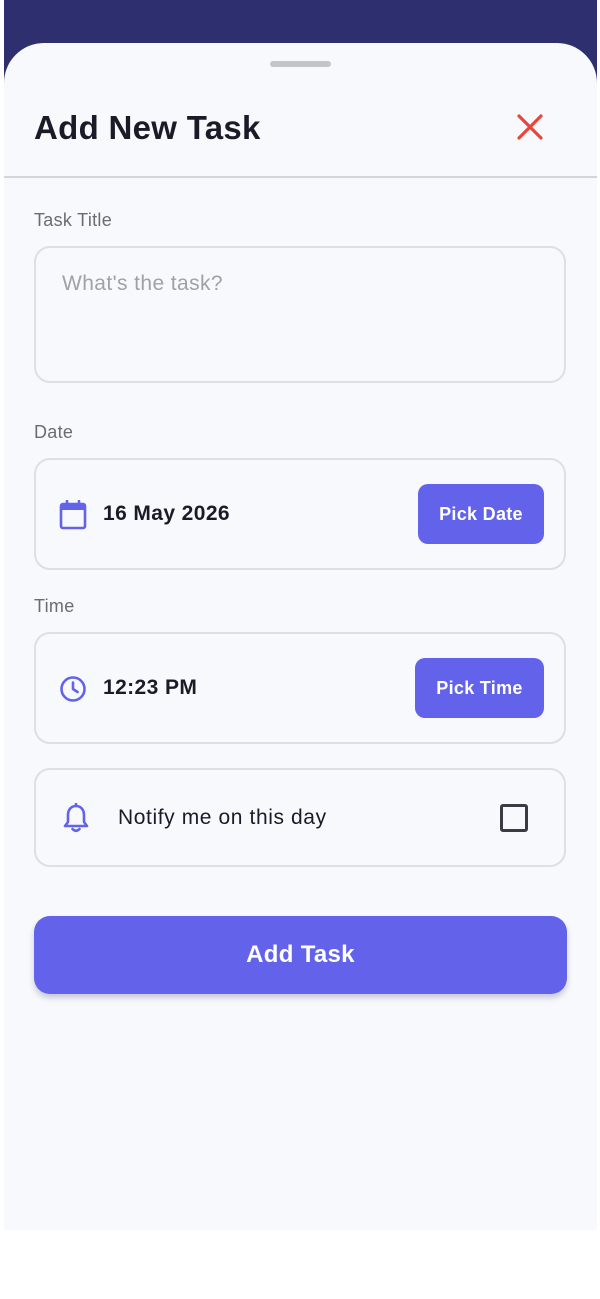  Describe the element at coordinates (73, 515) in the screenshot. I see `calendar-icon` at that location.